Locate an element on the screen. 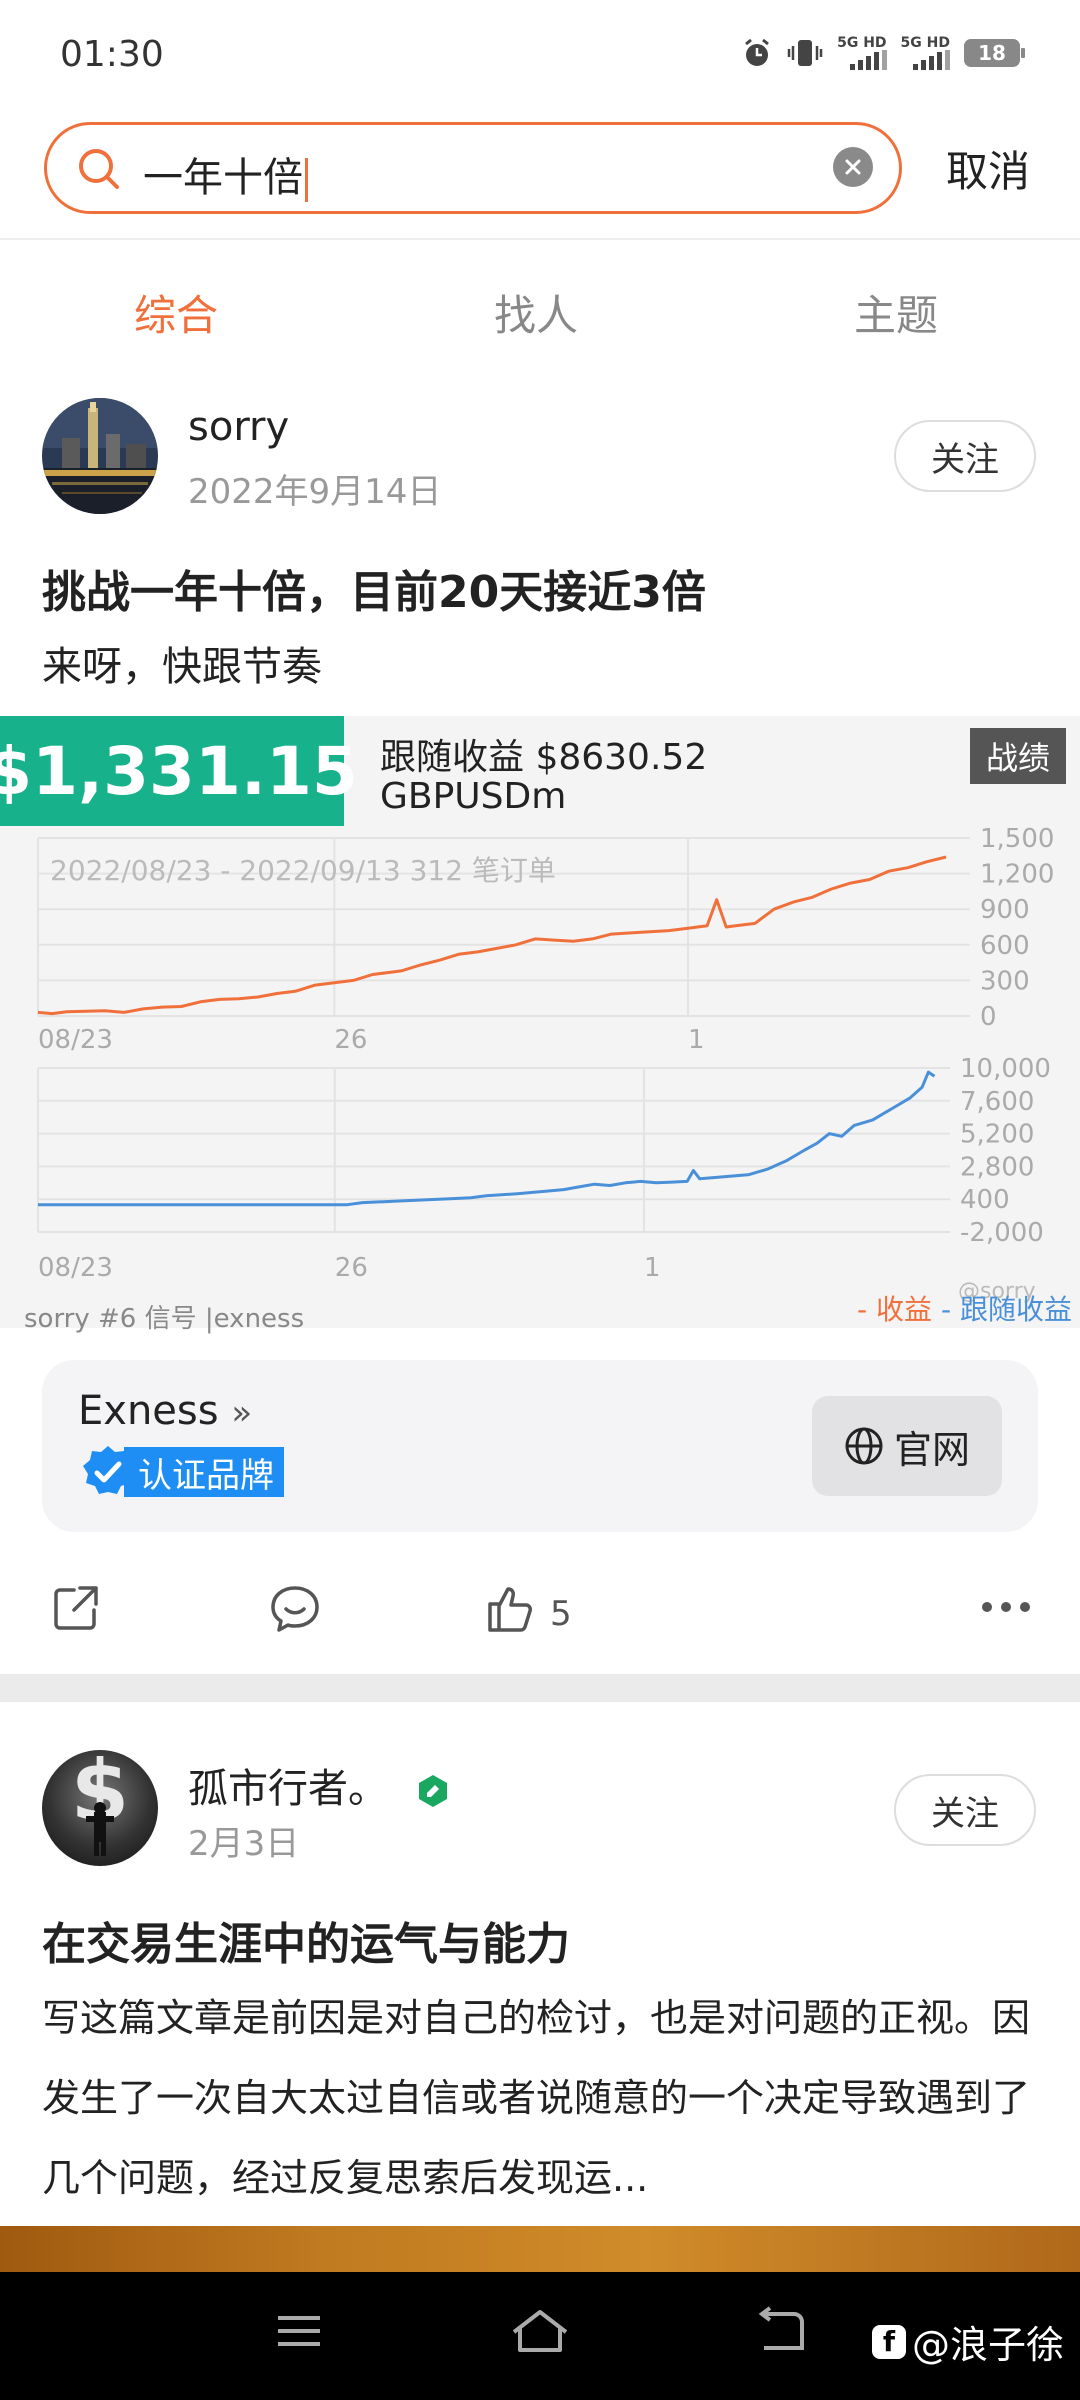  series-line is located at coordinates (487, 1138).